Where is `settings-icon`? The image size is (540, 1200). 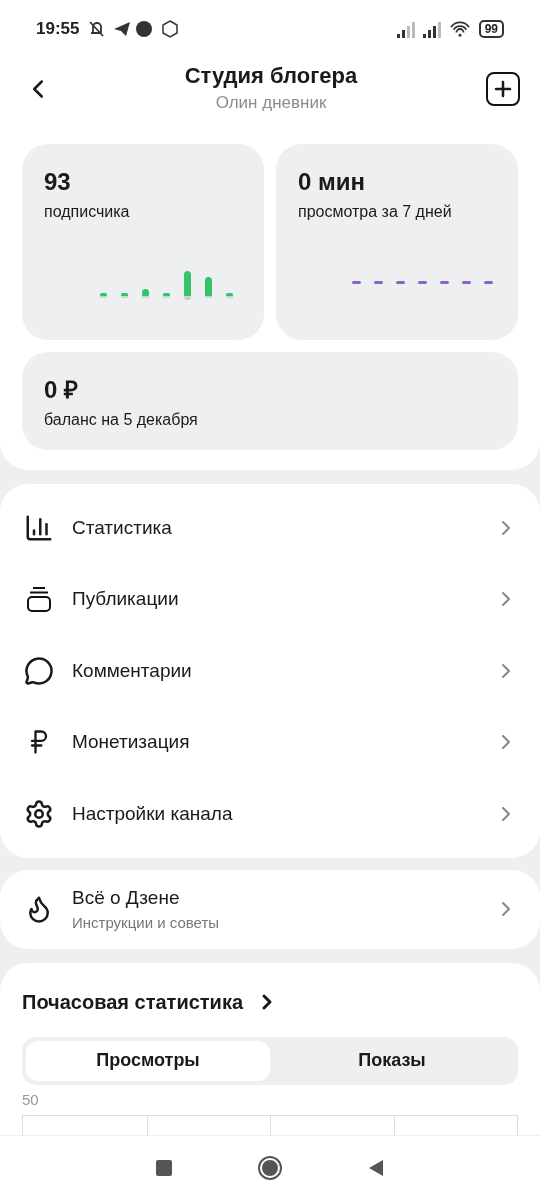 settings-icon is located at coordinates (39, 813).